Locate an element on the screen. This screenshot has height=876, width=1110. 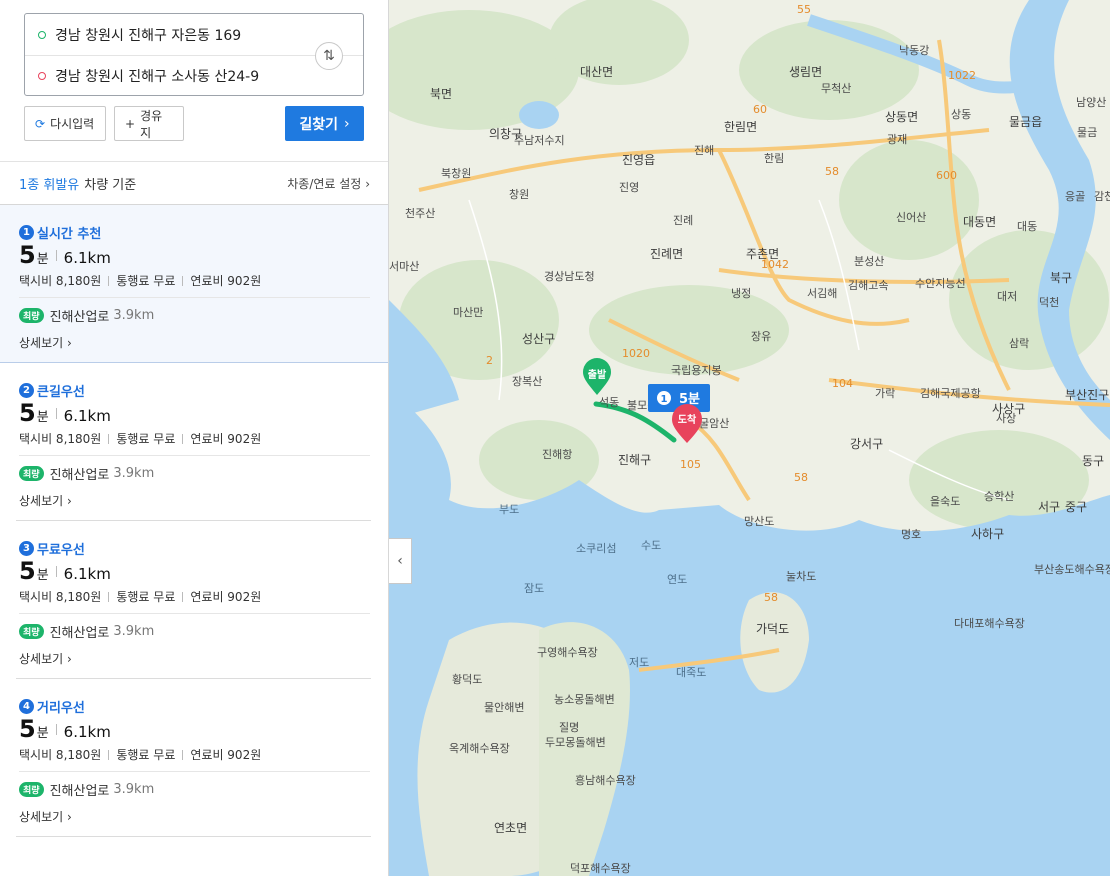
route-minutes: 5 is located at coordinates (27, 729).